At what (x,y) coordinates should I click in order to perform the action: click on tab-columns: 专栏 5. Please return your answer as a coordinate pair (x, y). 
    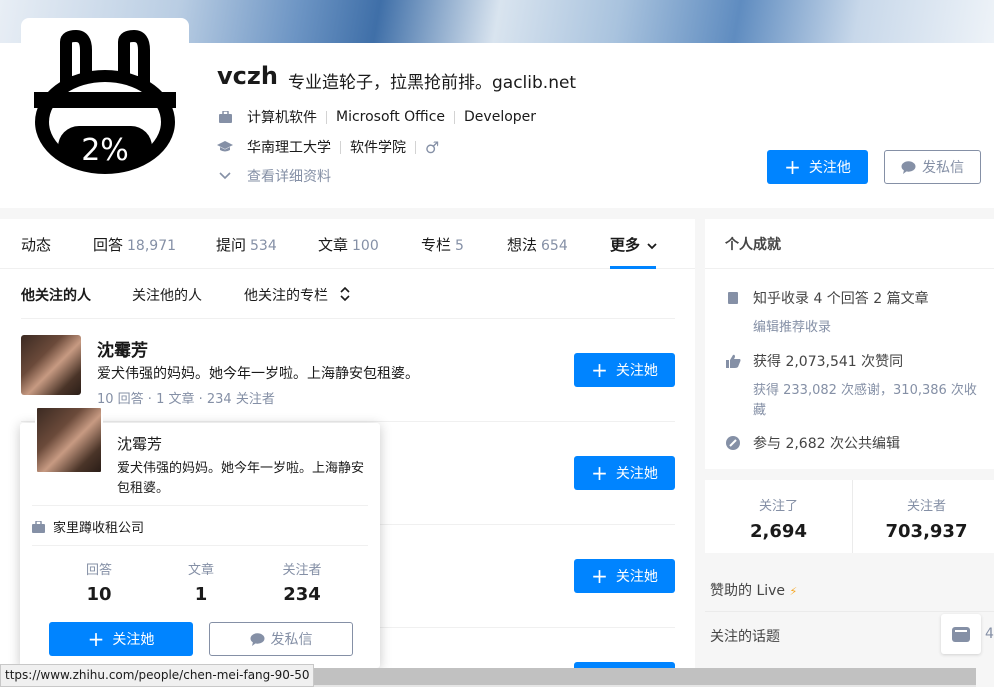
    Looking at the image, I should click on (442, 244).